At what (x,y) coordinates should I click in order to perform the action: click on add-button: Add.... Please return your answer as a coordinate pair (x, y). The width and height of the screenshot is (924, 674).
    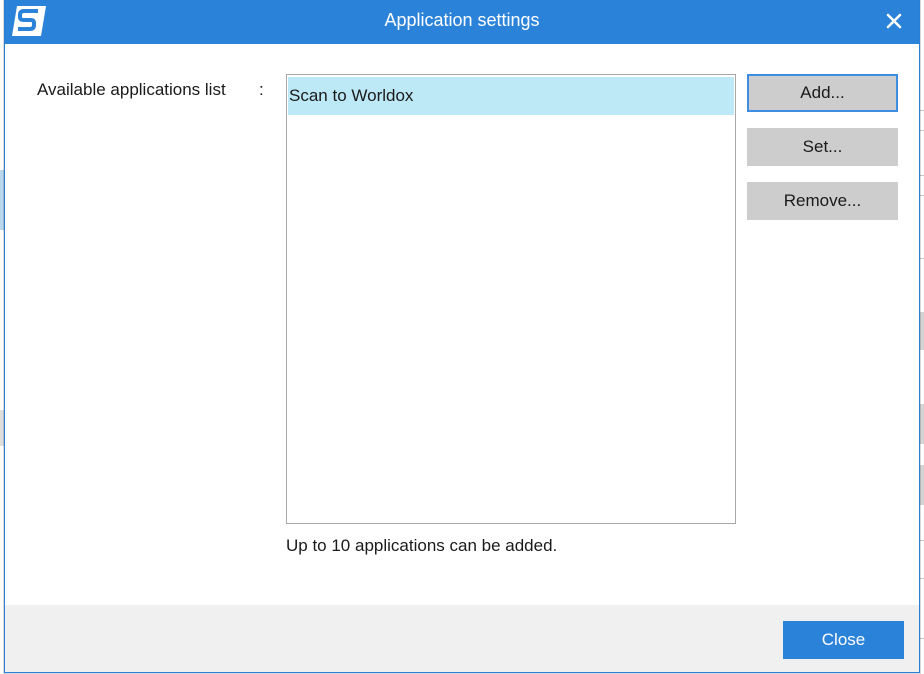
    Looking at the image, I should click on (822, 93).